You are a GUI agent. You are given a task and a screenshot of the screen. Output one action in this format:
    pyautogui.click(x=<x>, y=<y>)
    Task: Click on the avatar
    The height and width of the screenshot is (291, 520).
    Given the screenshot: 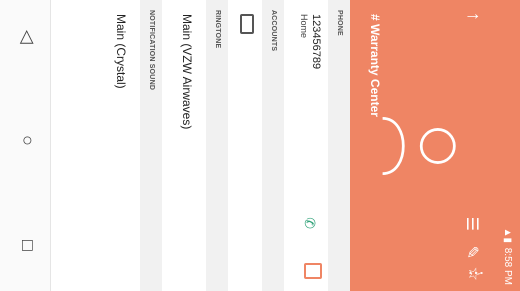 What is the action you would take?
    pyautogui.click(x=419, y=146)
    